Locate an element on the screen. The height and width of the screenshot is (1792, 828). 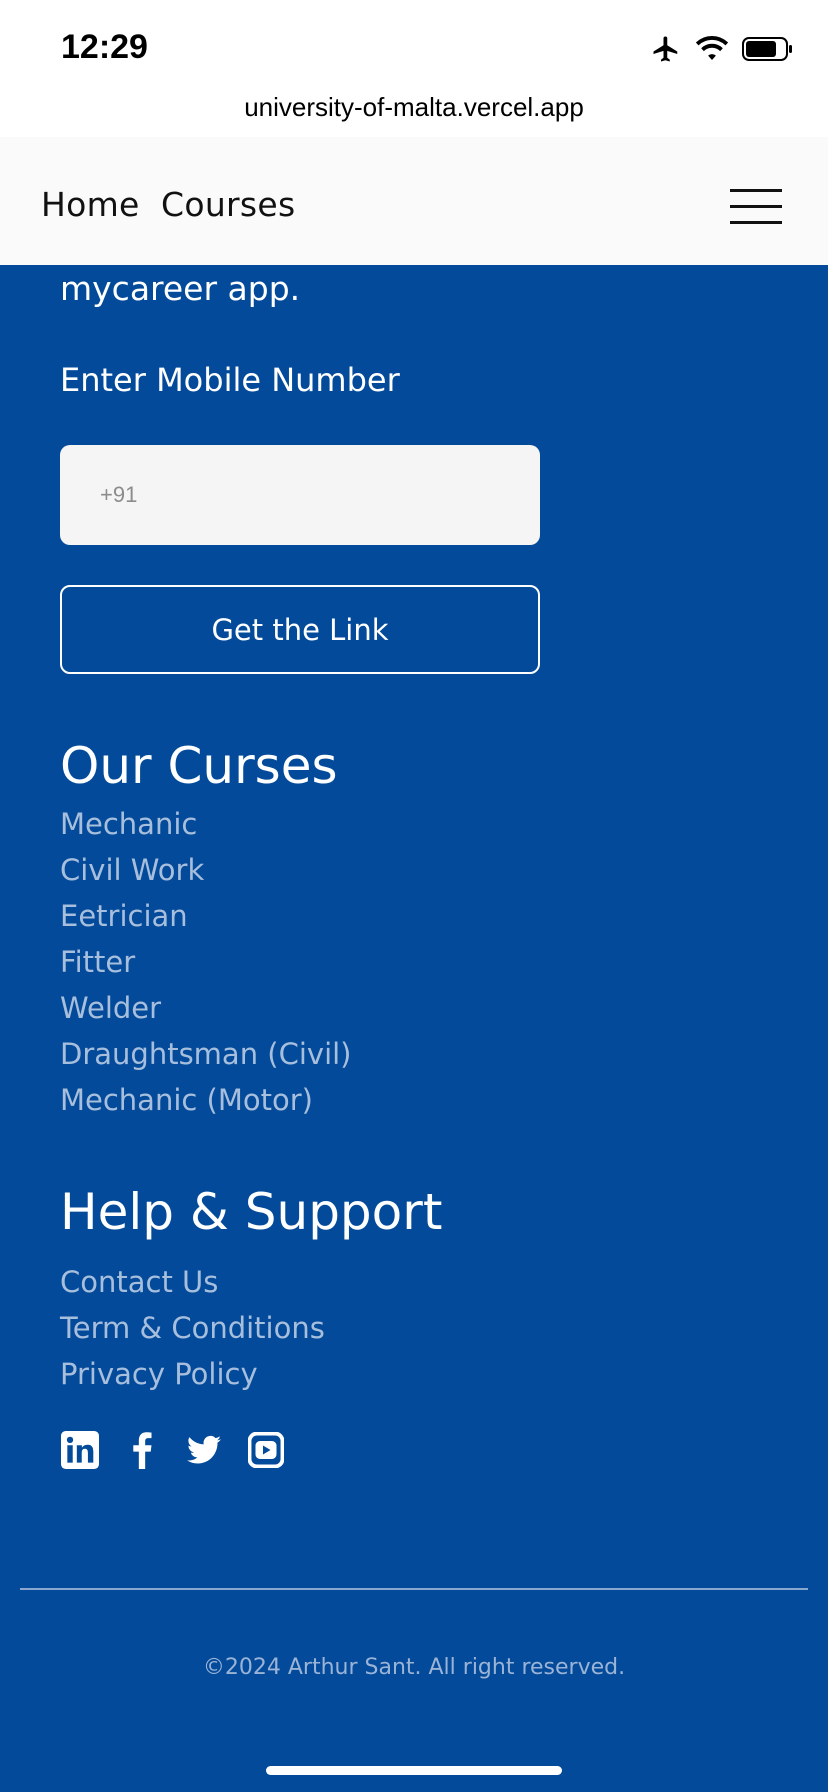
course-link-fitter: Fitter is located at coordinates (206, 968).